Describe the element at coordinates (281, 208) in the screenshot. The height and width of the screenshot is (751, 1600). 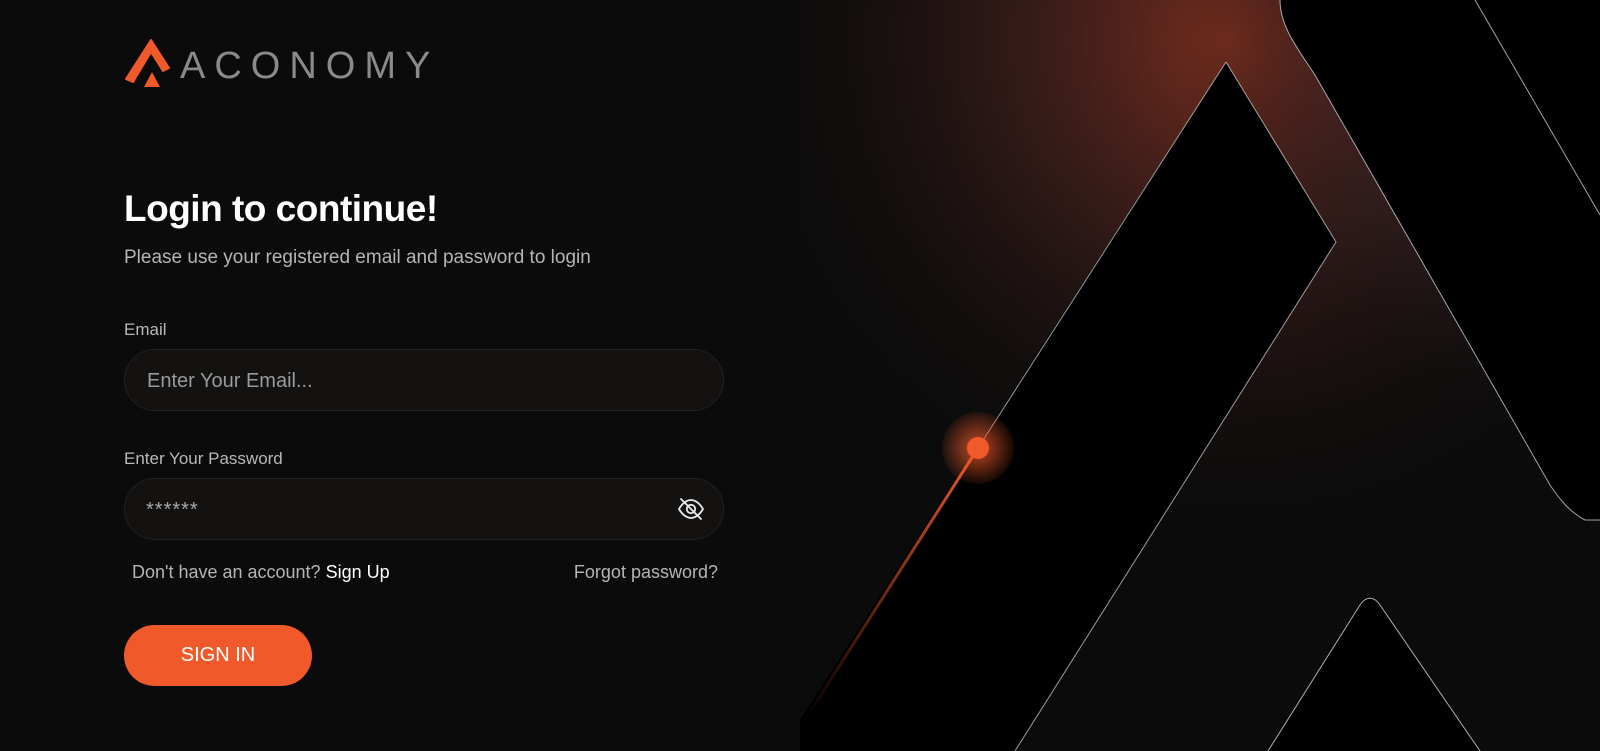
I see `page-title: Login to continue!` at that location.